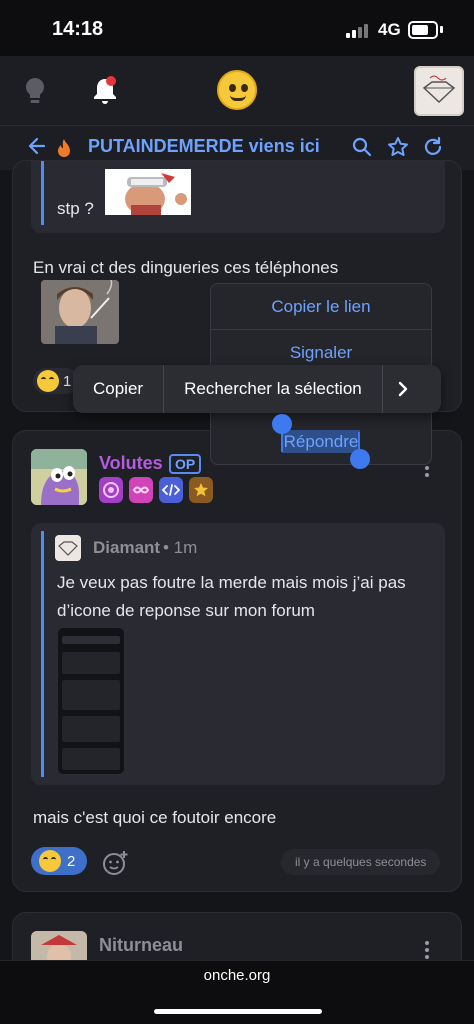 The height and width of the screenshot is (1024, 474). What do you see at coordinates (119, 389) in the screenshot?
I see `copy-action: Copier` at bounding box center [119, 389].